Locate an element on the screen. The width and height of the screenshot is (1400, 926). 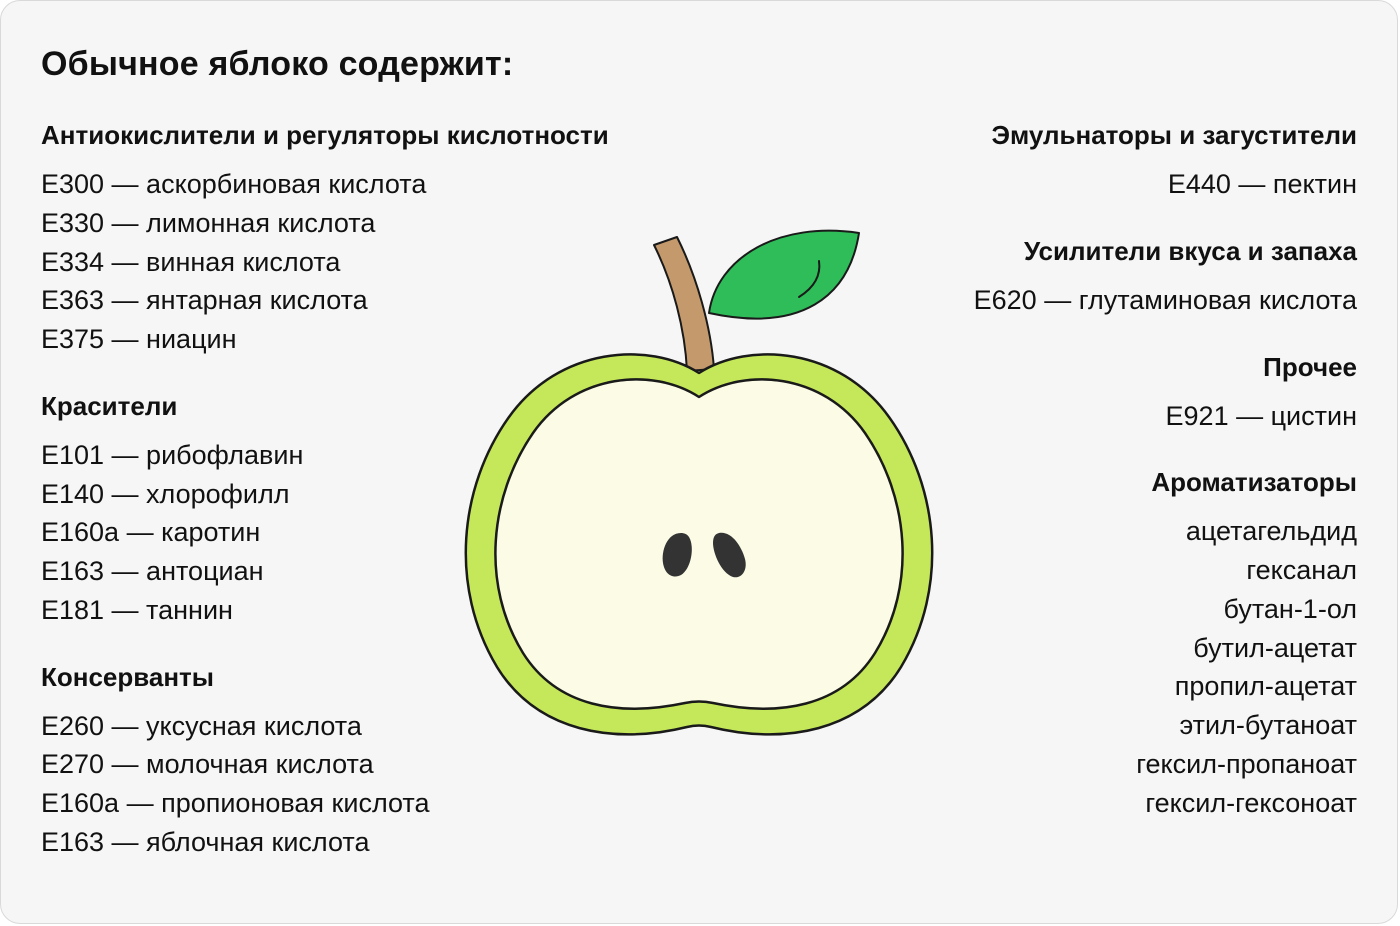
list-item: E300 — аскорбиновая кислота is located at coordinates (234, 184).